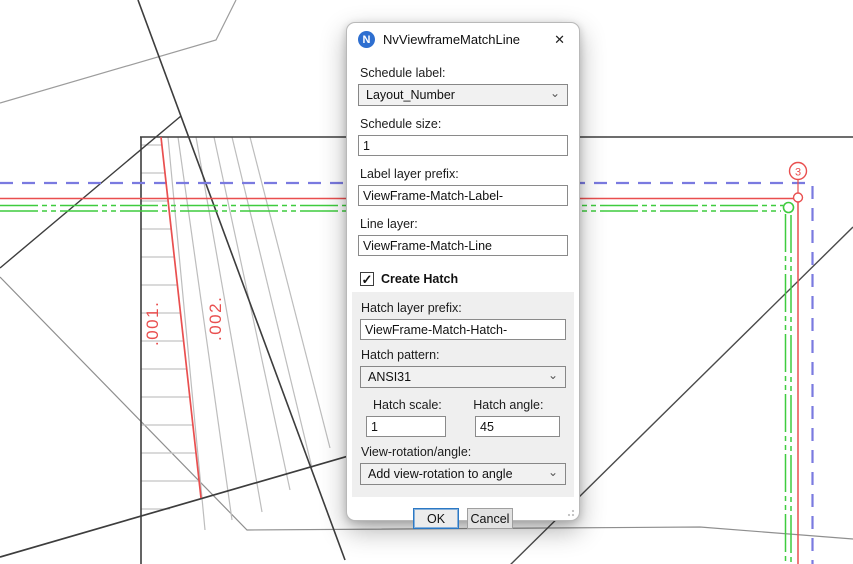 The height and width of the screenshot is (564, 853). Describe the element at coordinates (406, 426) in the screenshot. I see `hatch-scale-input` at that location.